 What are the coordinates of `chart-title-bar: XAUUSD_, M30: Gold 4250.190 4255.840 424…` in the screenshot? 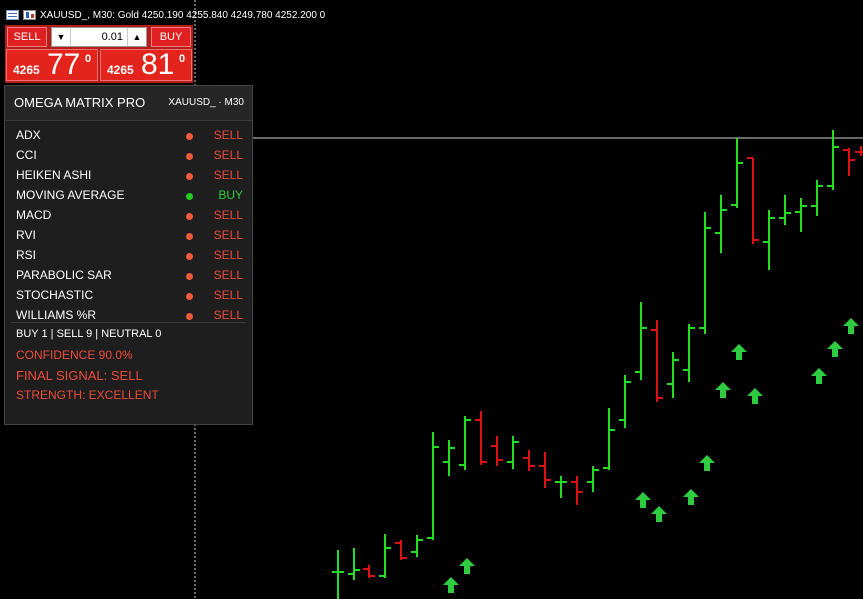 It's located at (165, 15).